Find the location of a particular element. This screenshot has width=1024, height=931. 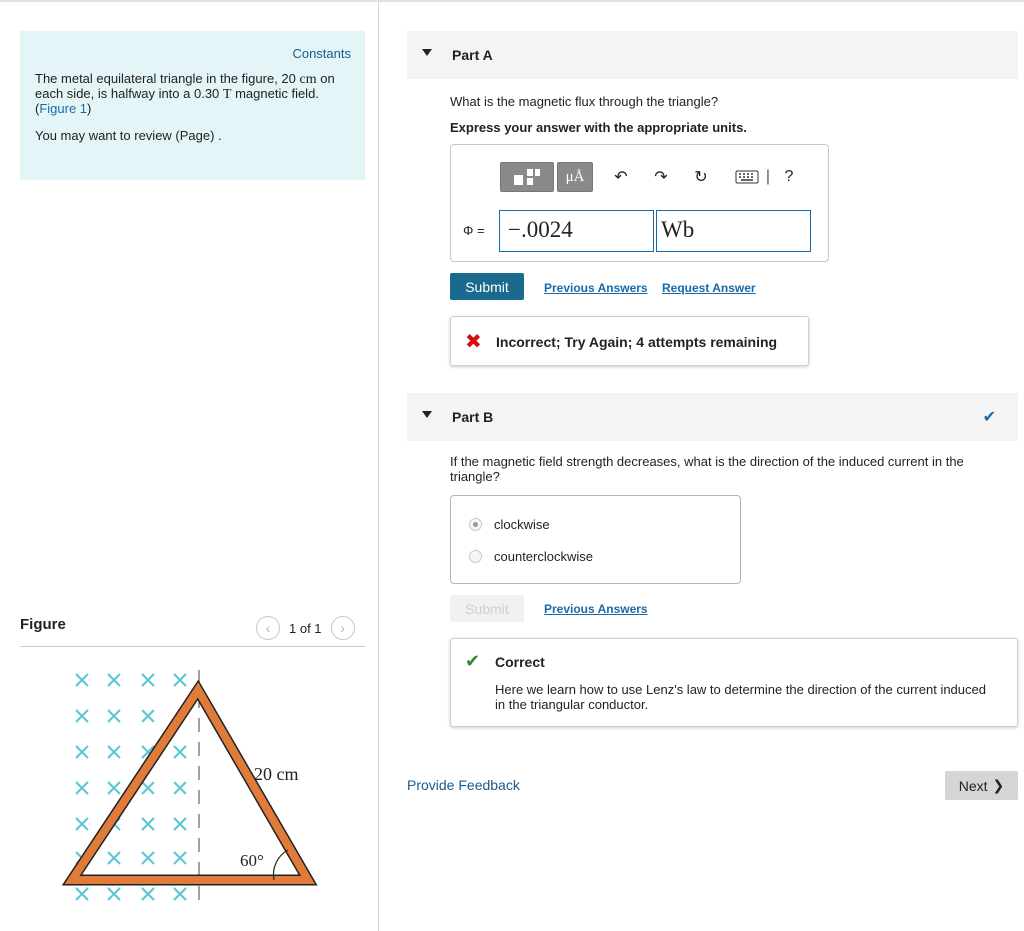

triangle-conductor is located at coordinates (189, 783).